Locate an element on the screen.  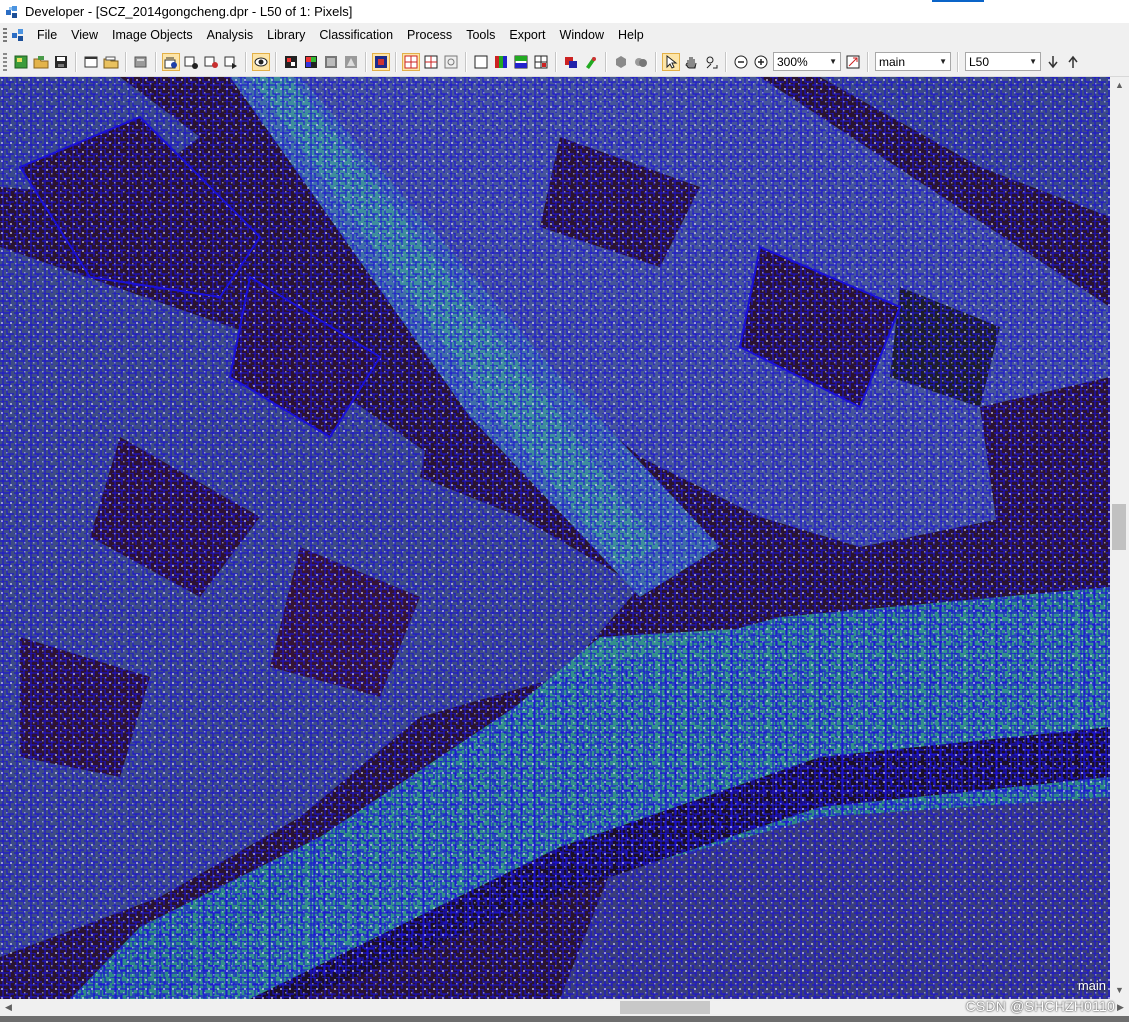
area-zoom-icon is located at coordinates (711, 62).